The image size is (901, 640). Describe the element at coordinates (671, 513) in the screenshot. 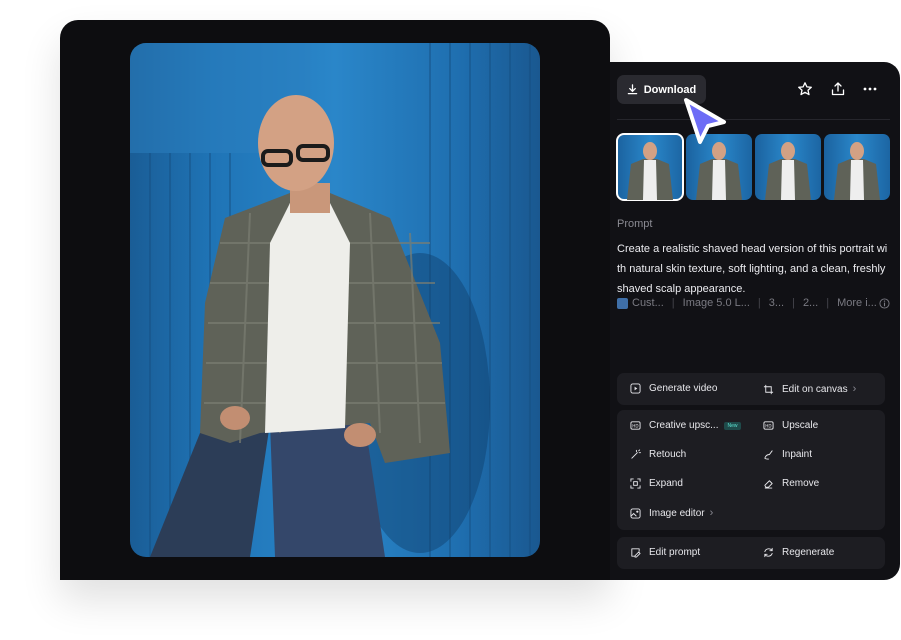

I see `image-editor-button: Image editor ›` at that location.